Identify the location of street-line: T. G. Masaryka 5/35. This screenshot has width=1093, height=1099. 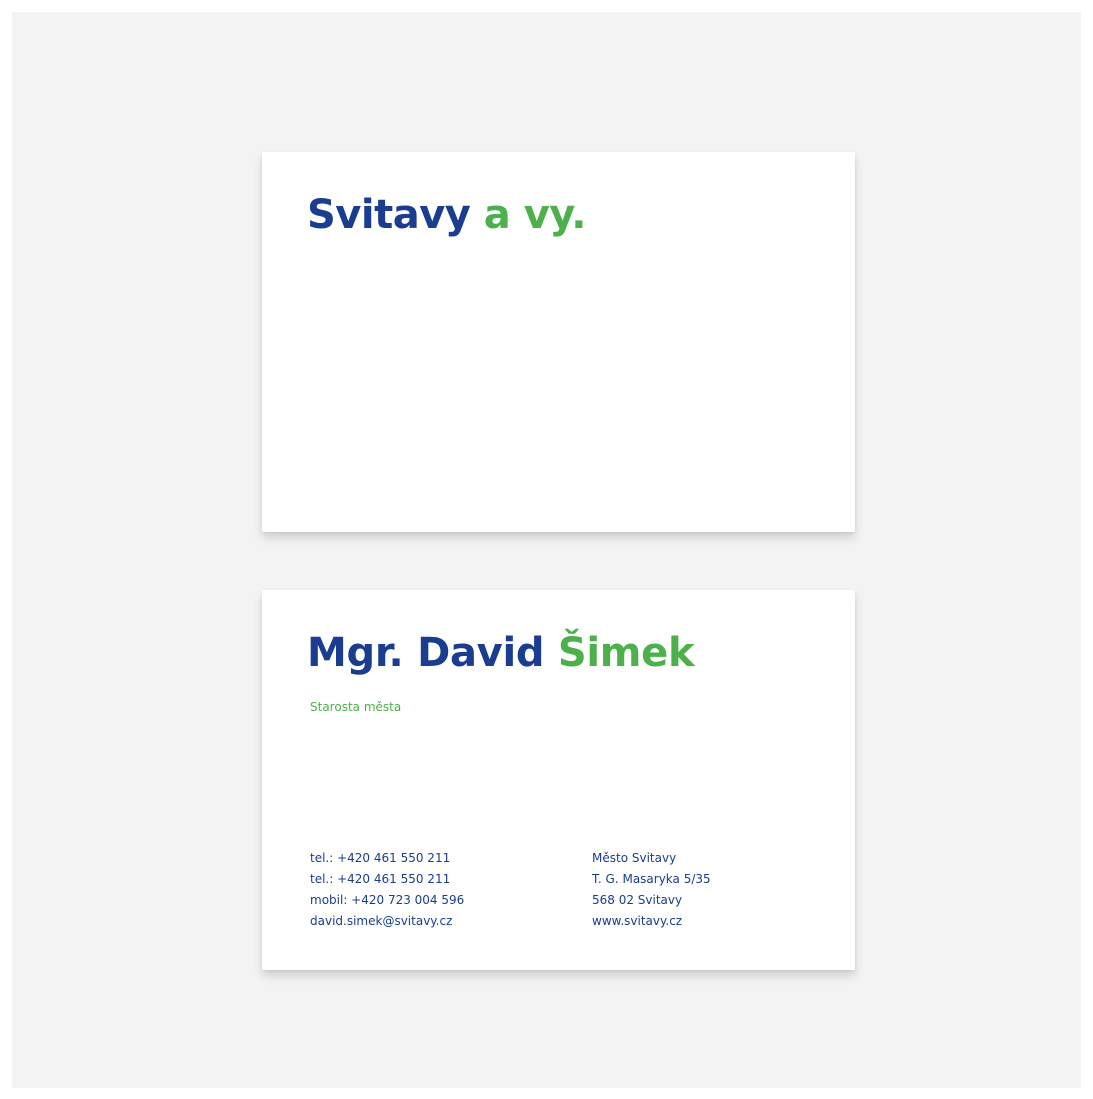
(651, 879).